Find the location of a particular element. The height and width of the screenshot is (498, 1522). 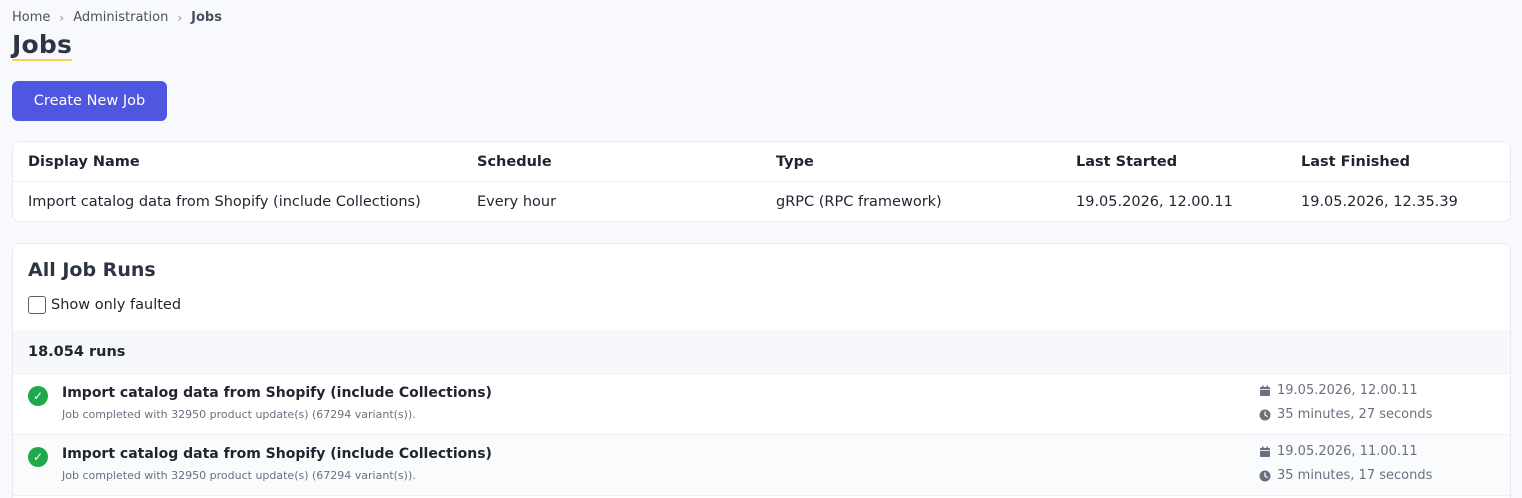

show-only-faulted-filter: Show only faulted is located at coordinates (104, 305).